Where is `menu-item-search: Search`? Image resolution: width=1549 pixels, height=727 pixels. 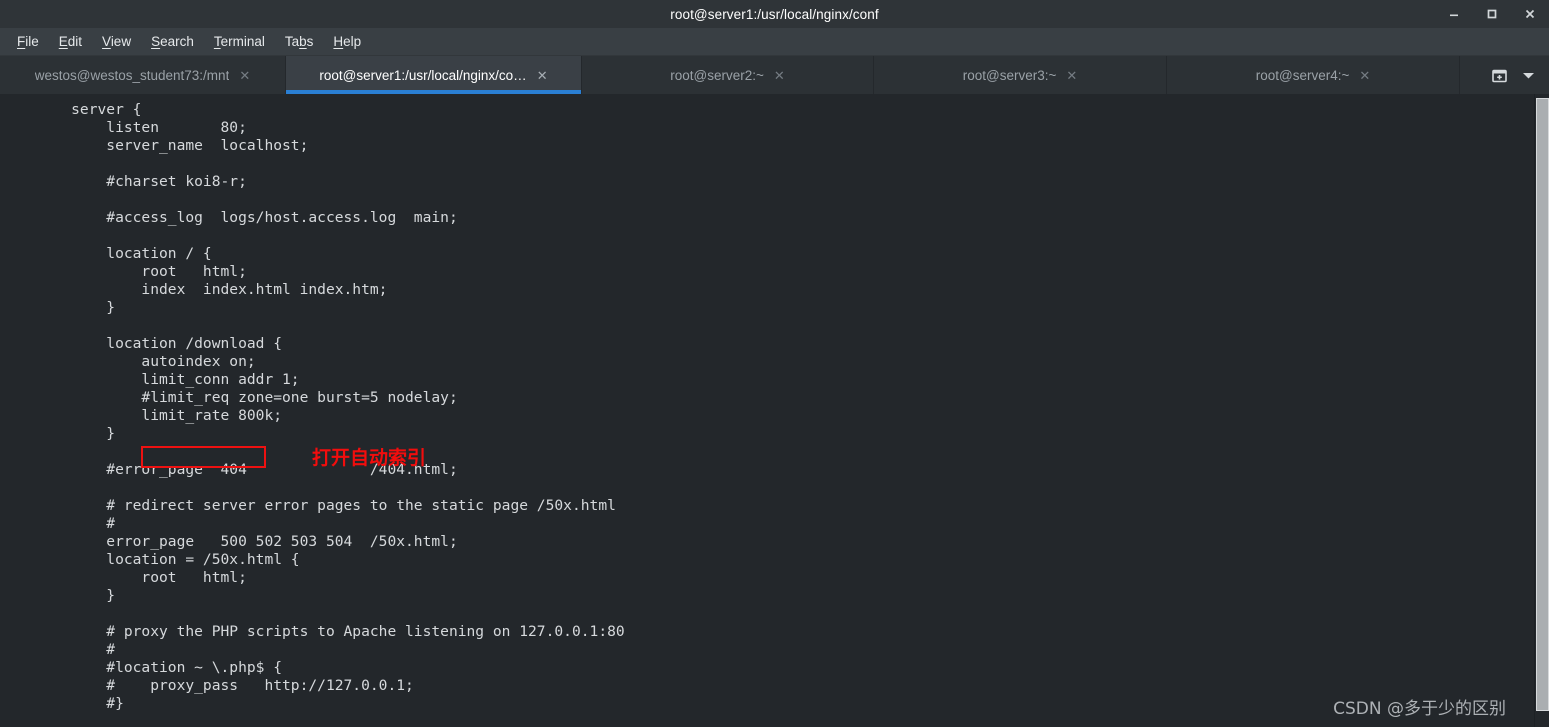
menu-item-search: Search is located at coordinates (172, 42).